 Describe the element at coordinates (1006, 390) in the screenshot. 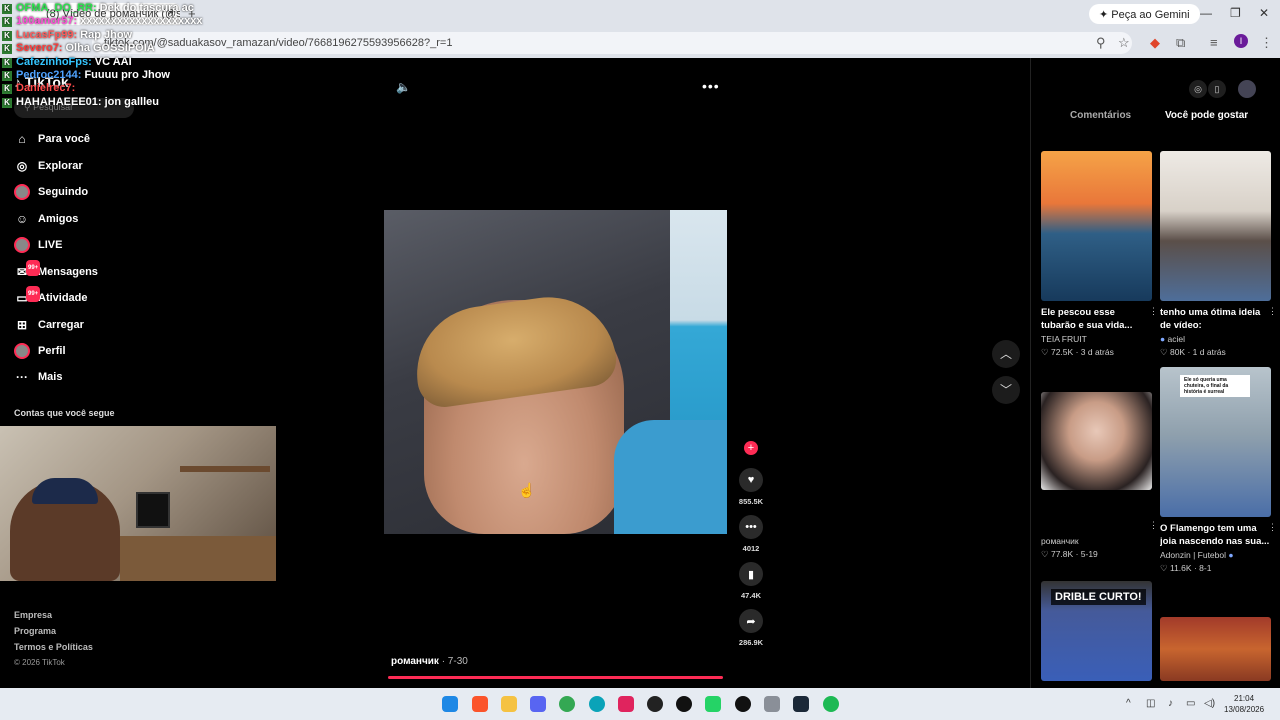

I see `next-video-chevron-down-icon: ﹀` at that location.